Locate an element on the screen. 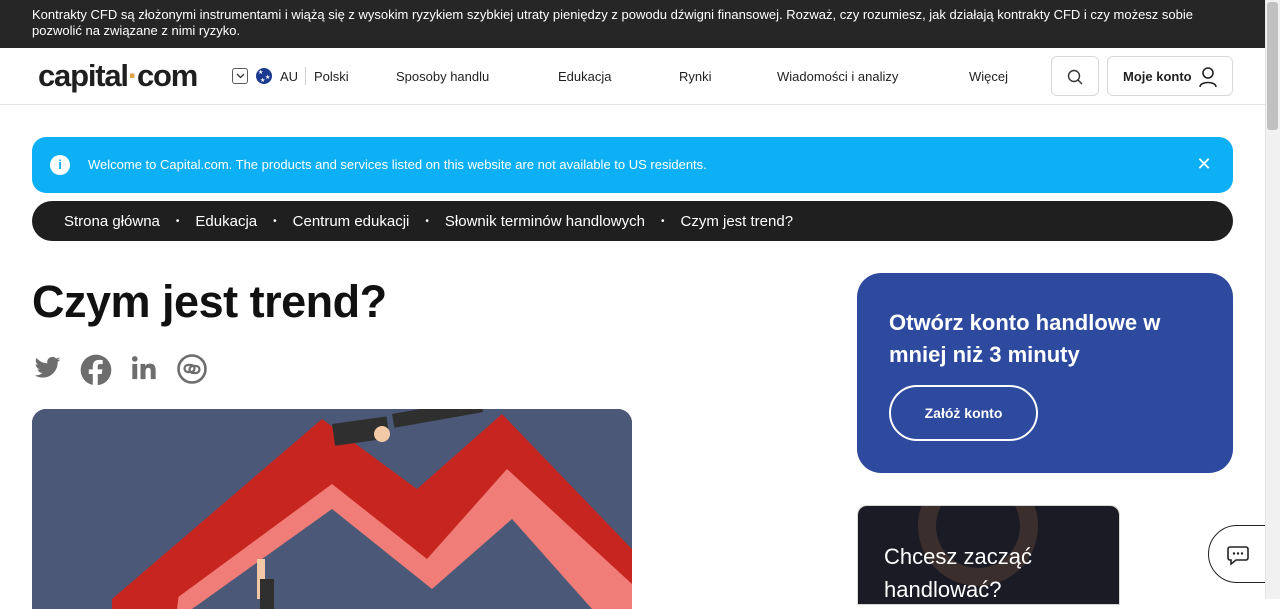 This screenshot has height=609, width=1280. language-dropdown-chevron-icon is located at coordinates (240, 76).